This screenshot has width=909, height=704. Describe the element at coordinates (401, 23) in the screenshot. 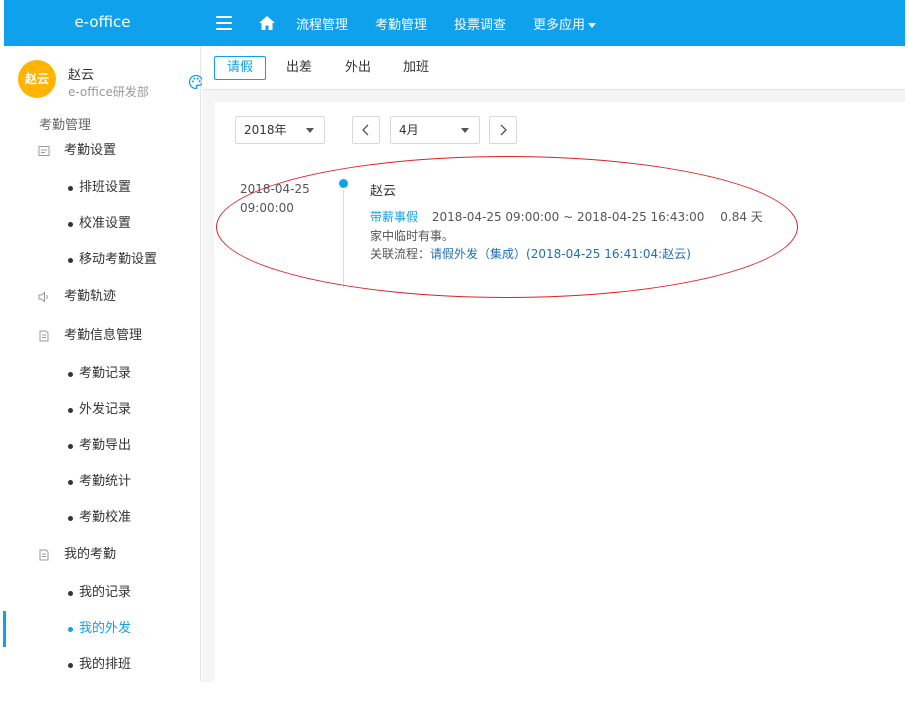

I see `nav-attendance: 考勤管理` at that location.